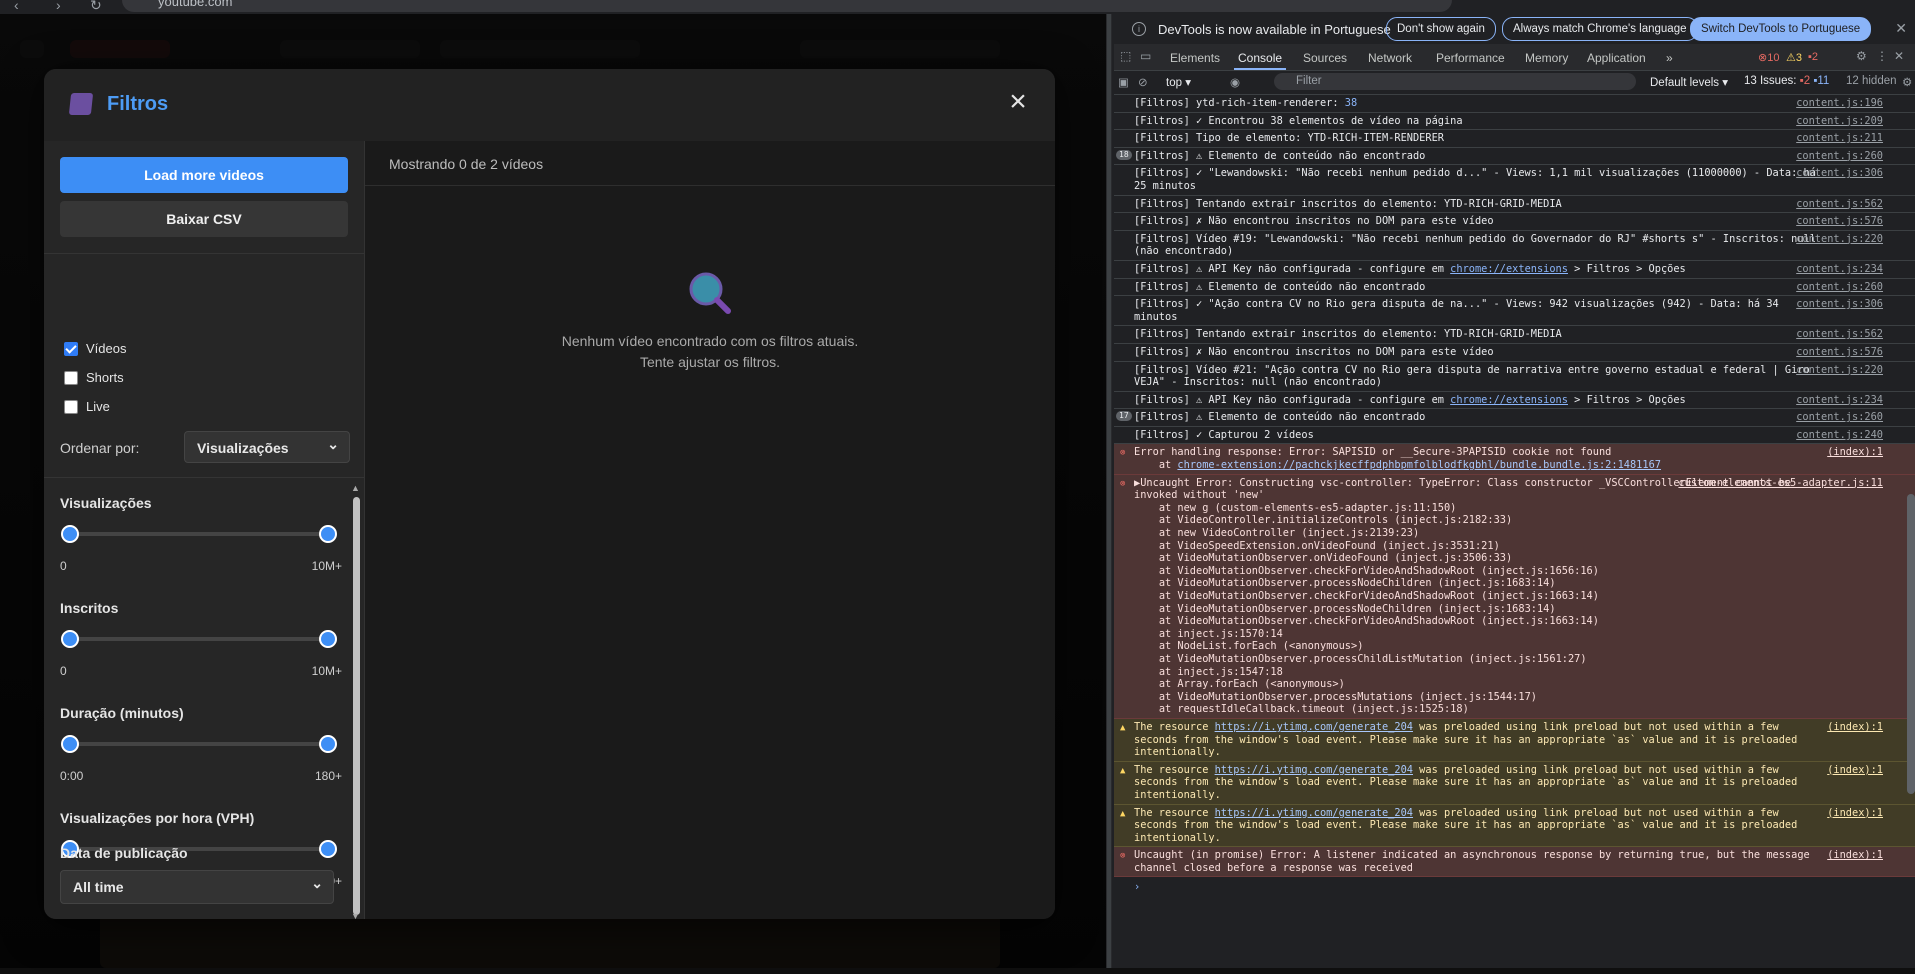 The height and width of the screenshot is (974, 1915). What do you see at coordinates (355, 488) in the screenshot?
I see `scroll-up-icon: ▲` at bounding box center [355, 488].